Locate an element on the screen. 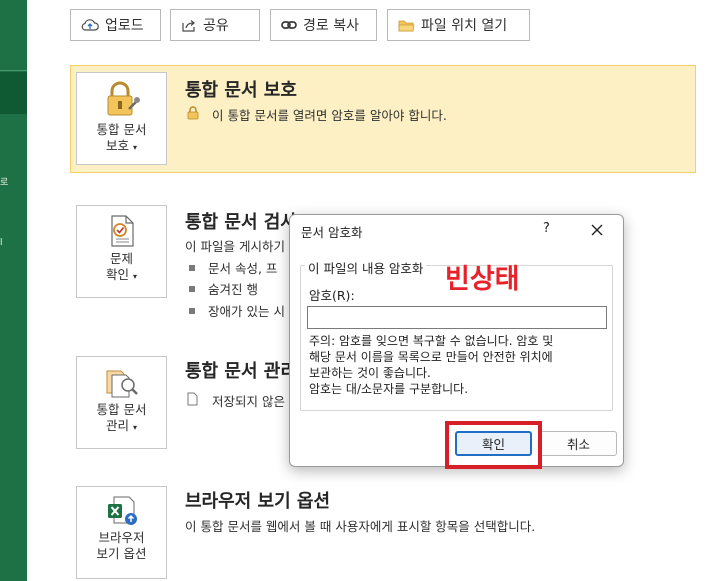 The width and height of the screenshot is (720, 581). copy-path-label: 경로 복사 is located at coordinates (331, 26).